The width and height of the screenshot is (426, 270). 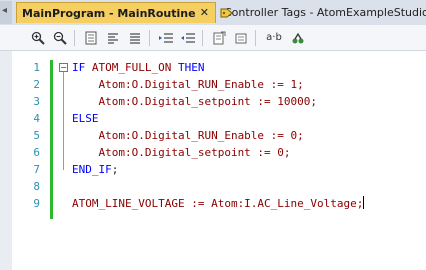 I want to click on keyword: ELSE, so click(x=85, y=118).